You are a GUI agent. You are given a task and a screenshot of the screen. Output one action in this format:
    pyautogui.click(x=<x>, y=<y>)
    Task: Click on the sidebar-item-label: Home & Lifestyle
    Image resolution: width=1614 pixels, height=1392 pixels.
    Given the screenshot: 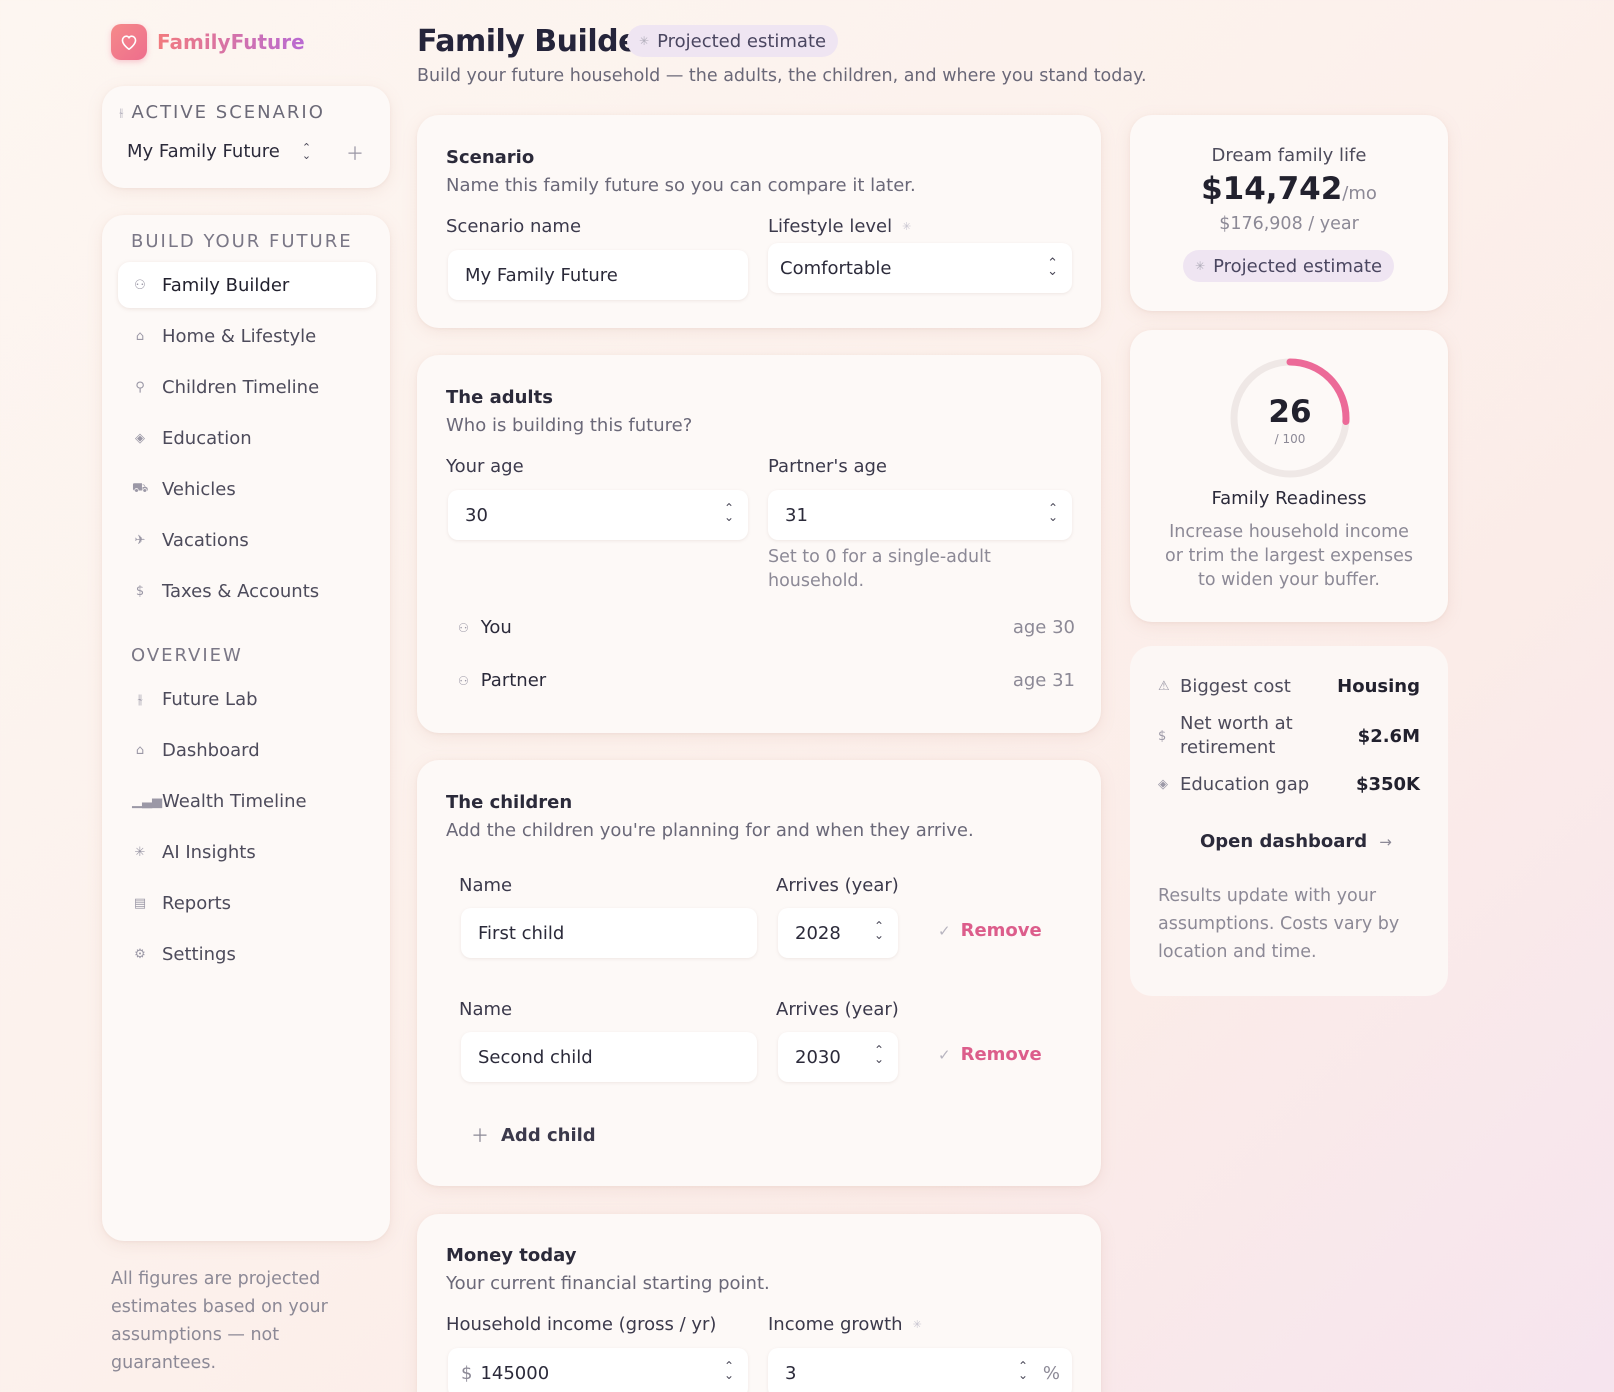 What is the action you would take?
    pyautogui.click(x=239, y=336)
    